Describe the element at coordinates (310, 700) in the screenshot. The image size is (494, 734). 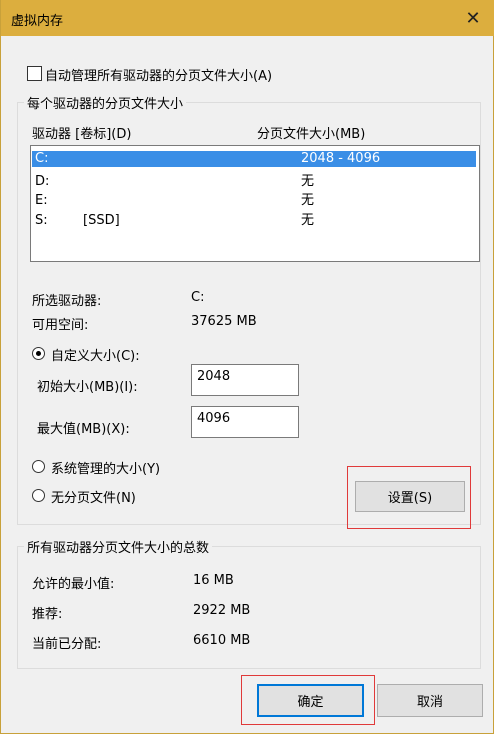
I see `ok-button: 确定` at that location.